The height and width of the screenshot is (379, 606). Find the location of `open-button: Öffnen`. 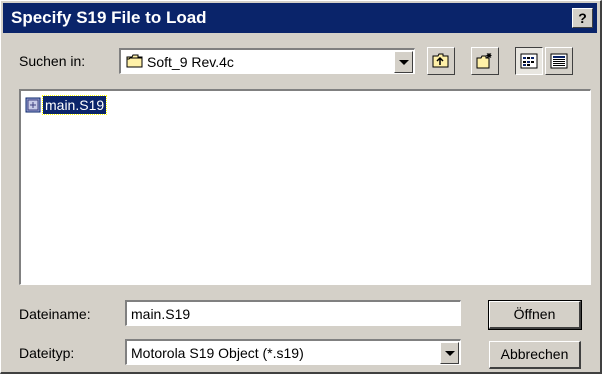

open-button: Öffnen is located at coordinates (535, 315).